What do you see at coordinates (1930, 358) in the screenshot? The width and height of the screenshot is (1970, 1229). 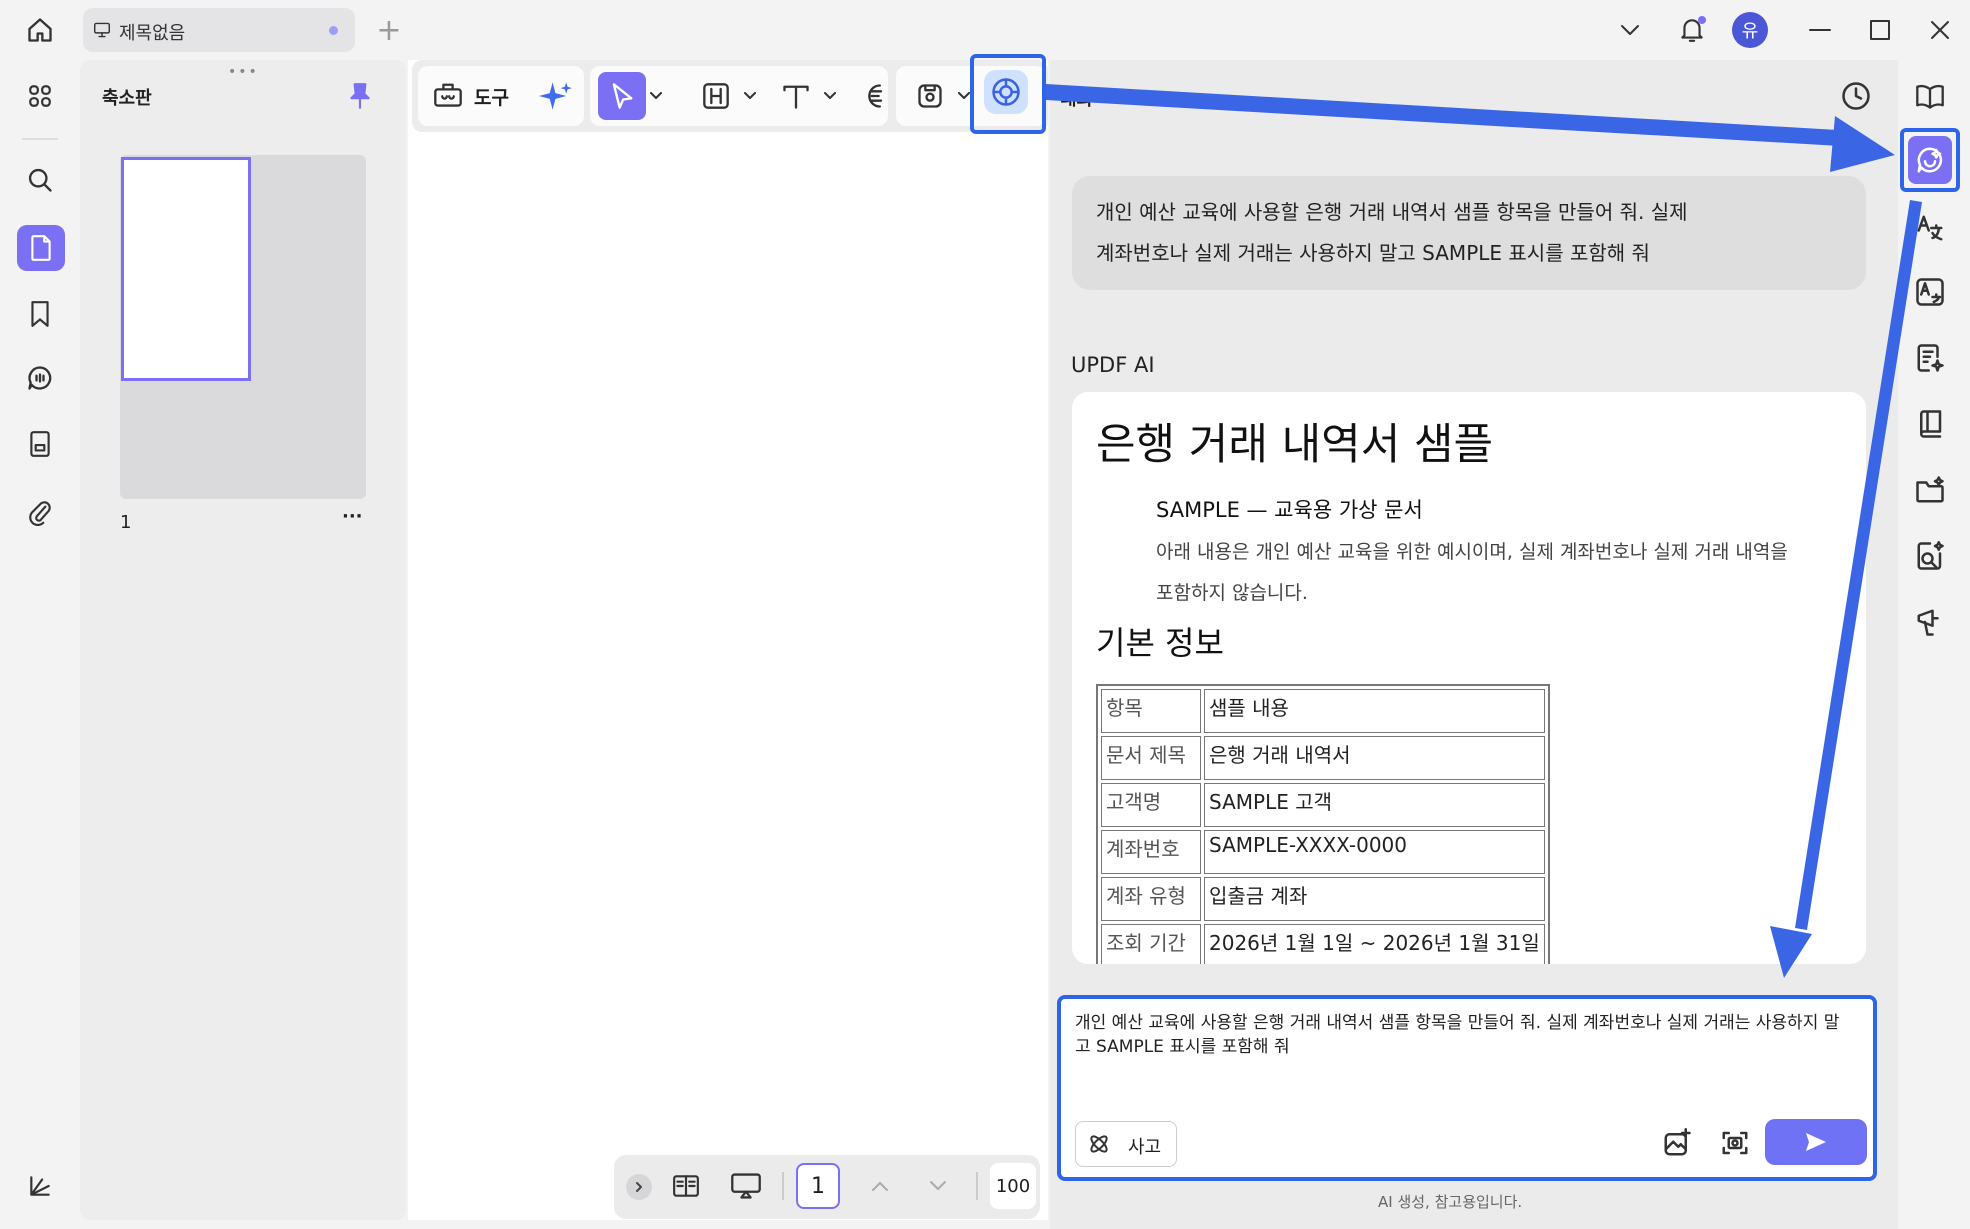 I see `ai-summary-icon` at bounding box center [1930, 358].